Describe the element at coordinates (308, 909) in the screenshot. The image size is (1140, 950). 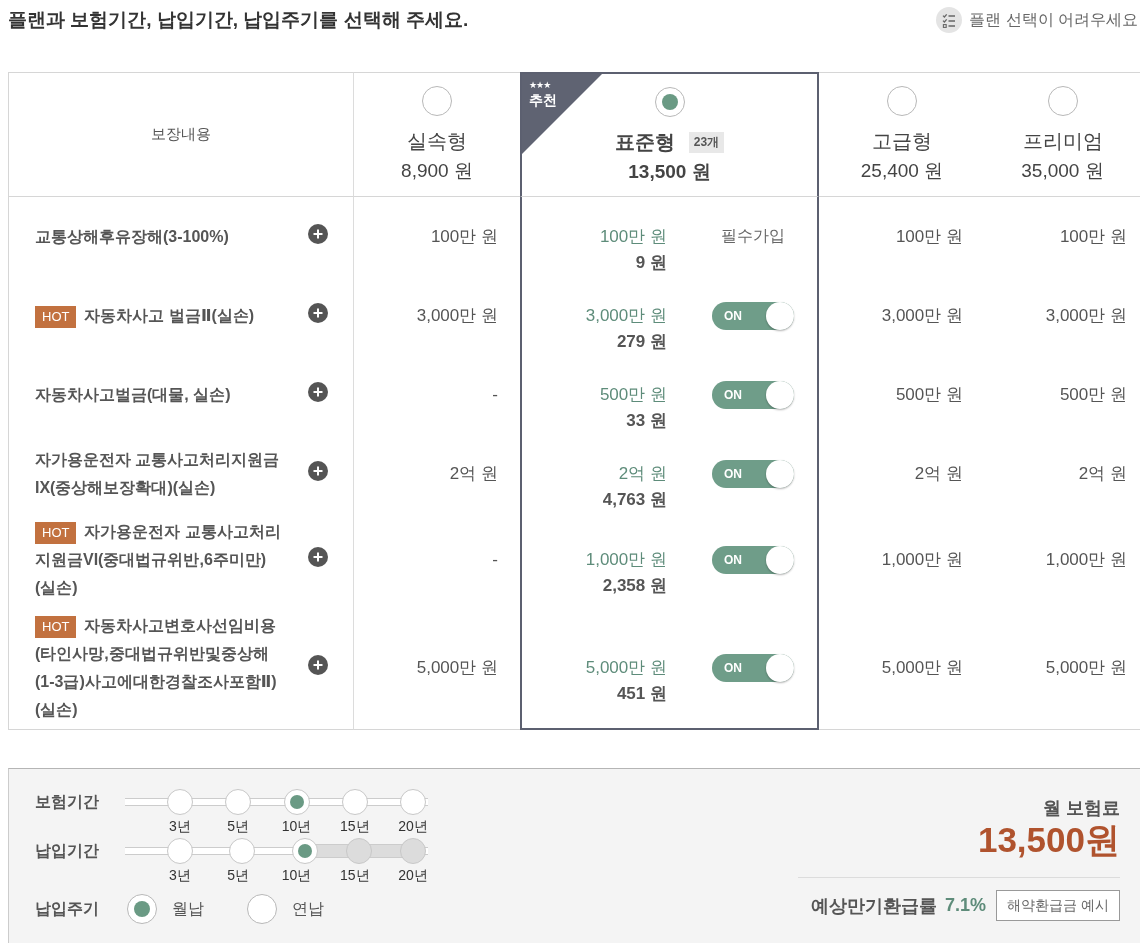
I see `cycle-label: 연납` at that location.